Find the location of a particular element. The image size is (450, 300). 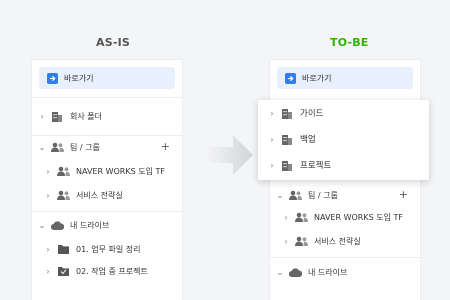

drive-item-label: 01. 업무 파일 정리 is located at coordinates (108, 249).